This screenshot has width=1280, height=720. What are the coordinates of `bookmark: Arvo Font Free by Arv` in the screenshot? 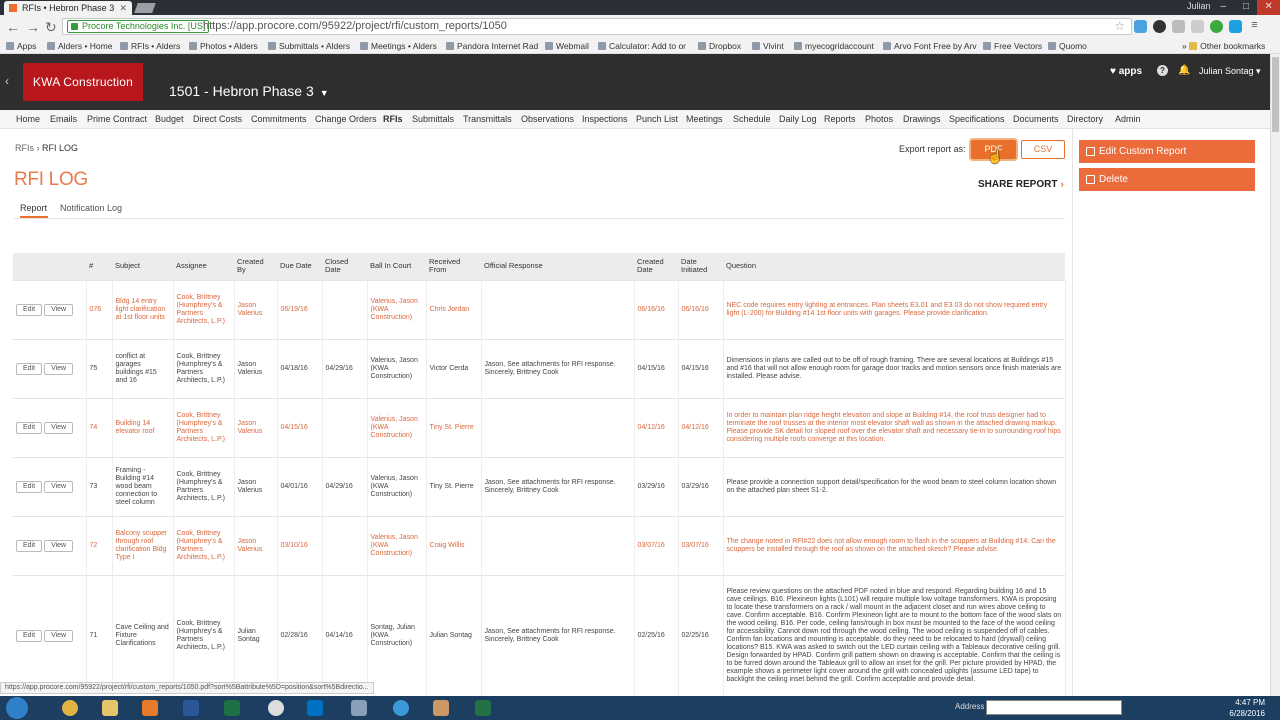 It's located at (930, 46).